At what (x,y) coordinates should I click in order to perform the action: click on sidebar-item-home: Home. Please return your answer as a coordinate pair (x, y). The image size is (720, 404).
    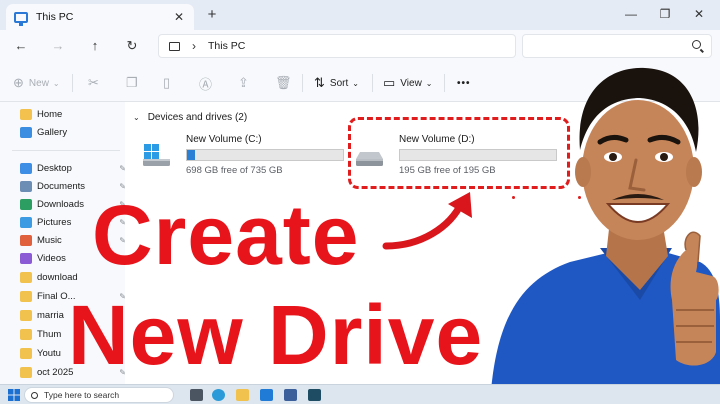
    Looking at the image, I should click on (73, 114).